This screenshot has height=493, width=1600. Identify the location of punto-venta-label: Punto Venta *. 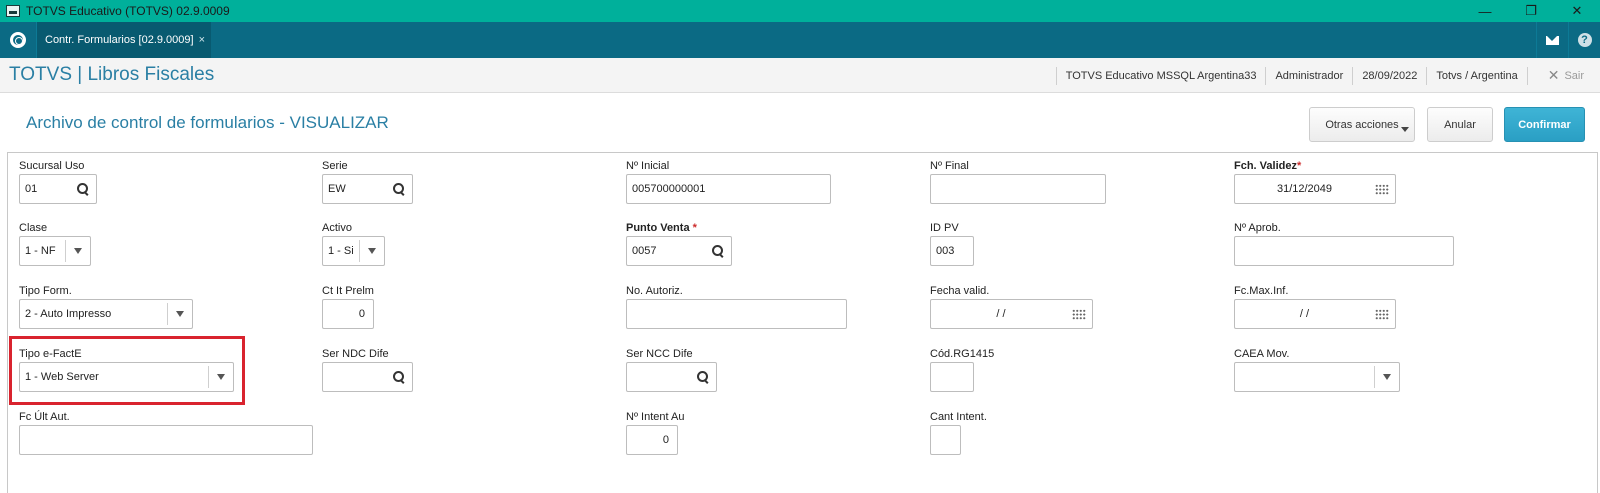
(661, 228).